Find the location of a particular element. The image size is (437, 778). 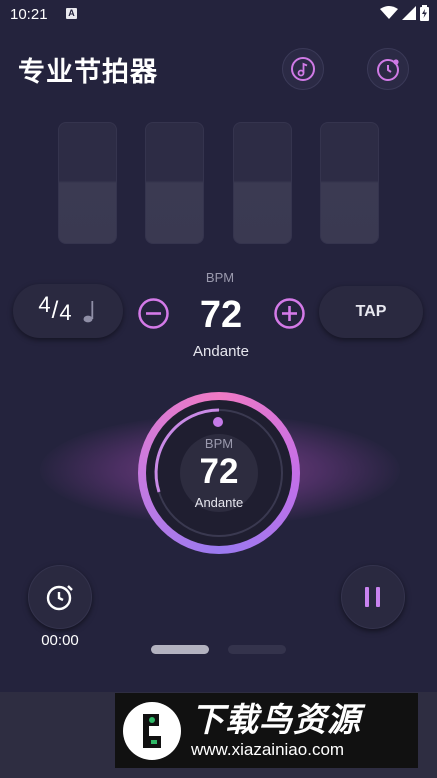

watermark-logo is located at coordinates (152, 730).